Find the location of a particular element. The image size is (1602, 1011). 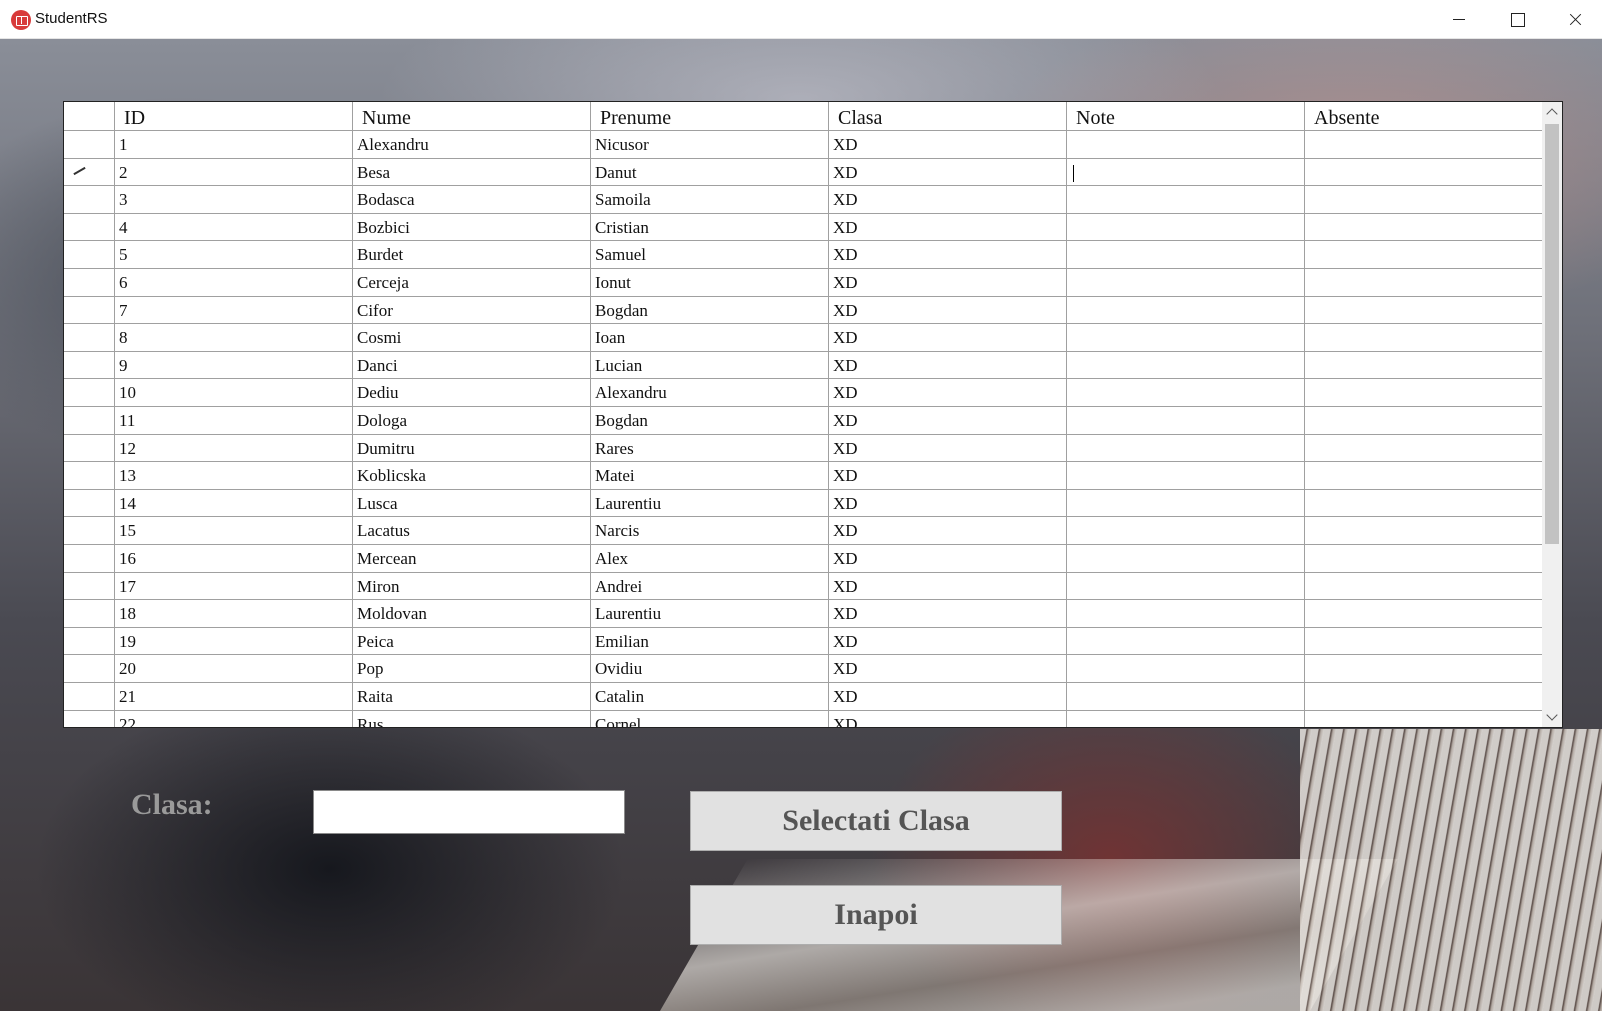

vertical-scrollbar is located at coordinates (1552, 414).